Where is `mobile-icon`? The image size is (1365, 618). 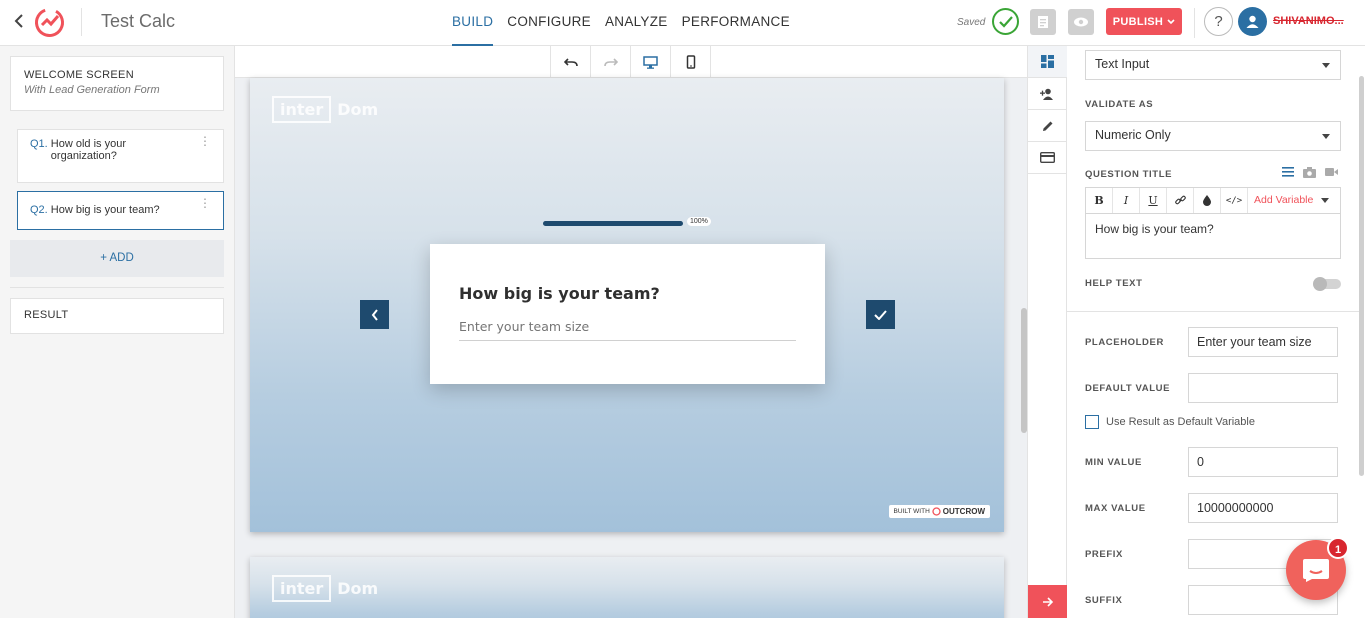 mobile-icon is located at coordinates (690, 62).